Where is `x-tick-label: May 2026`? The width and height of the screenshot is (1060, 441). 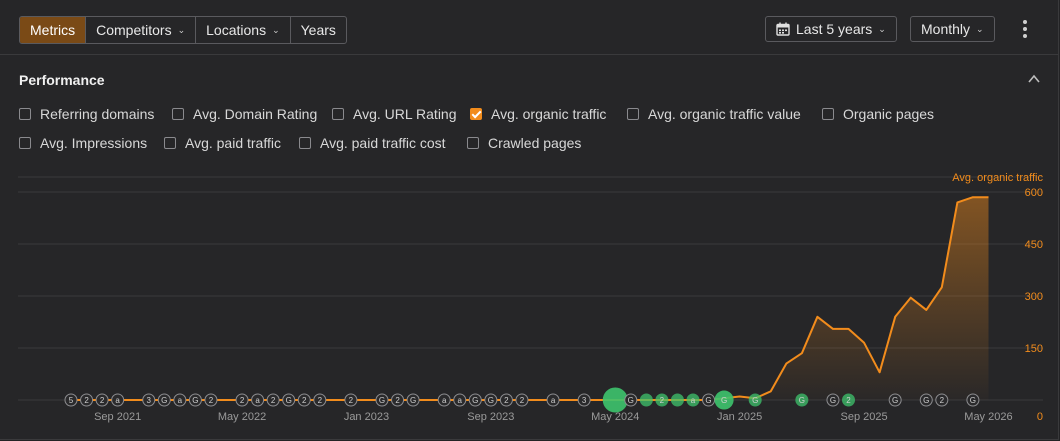
x-tick-label: May 2026 is located at coordinates (988, 417).